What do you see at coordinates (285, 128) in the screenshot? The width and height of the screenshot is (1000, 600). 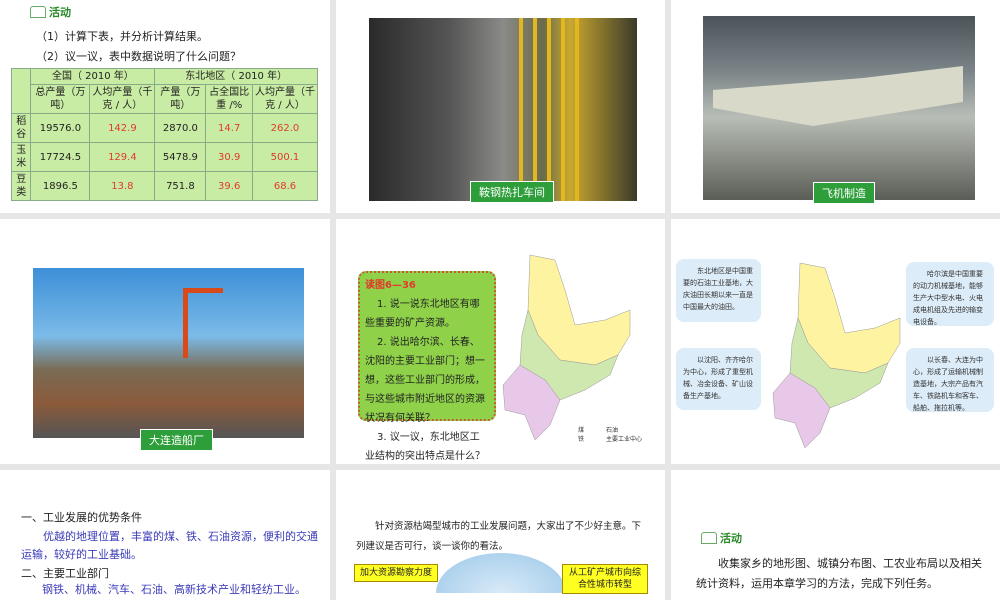 I see `table-cell: 262.0` at bounding box center [285, 128].